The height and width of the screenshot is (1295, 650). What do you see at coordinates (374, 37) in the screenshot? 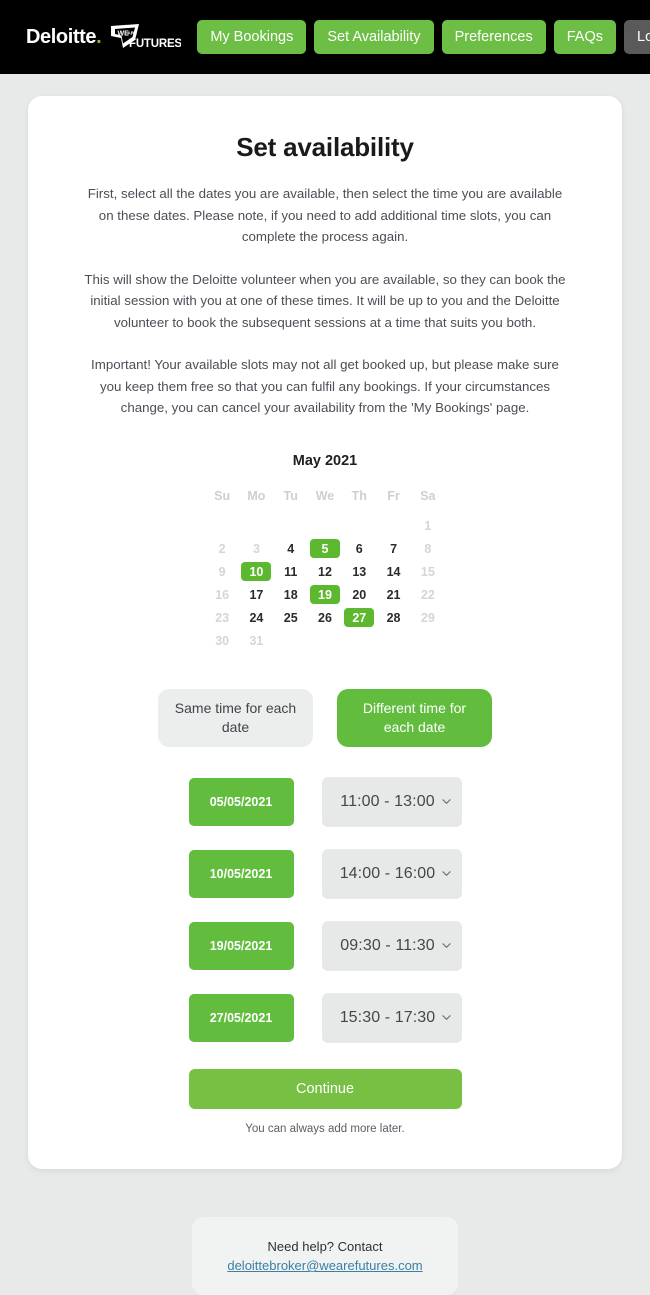
I see `nav-set-availability: Set Availability` at bounding box center [374, 37].